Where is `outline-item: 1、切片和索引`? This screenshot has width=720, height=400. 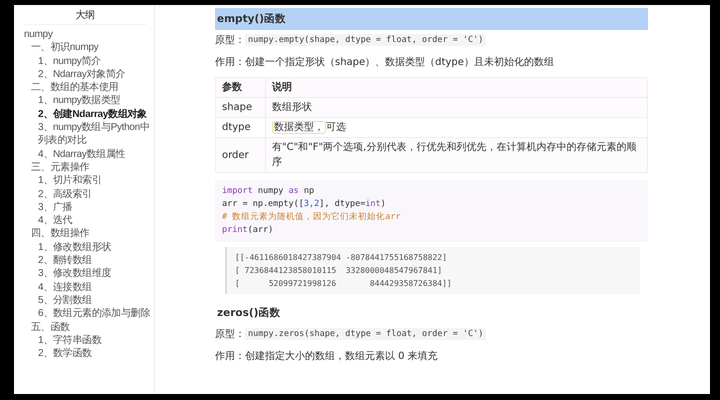 outline-item: 1、切片和索引 is located at coordinates (88, 181).